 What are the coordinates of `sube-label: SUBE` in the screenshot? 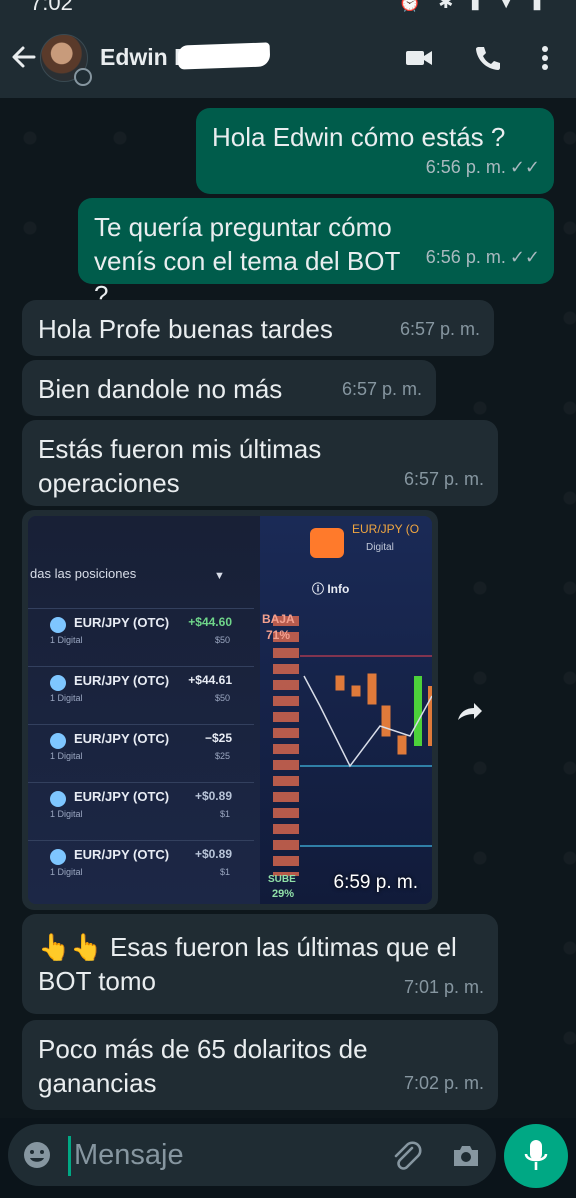 It's located at (282, 879).